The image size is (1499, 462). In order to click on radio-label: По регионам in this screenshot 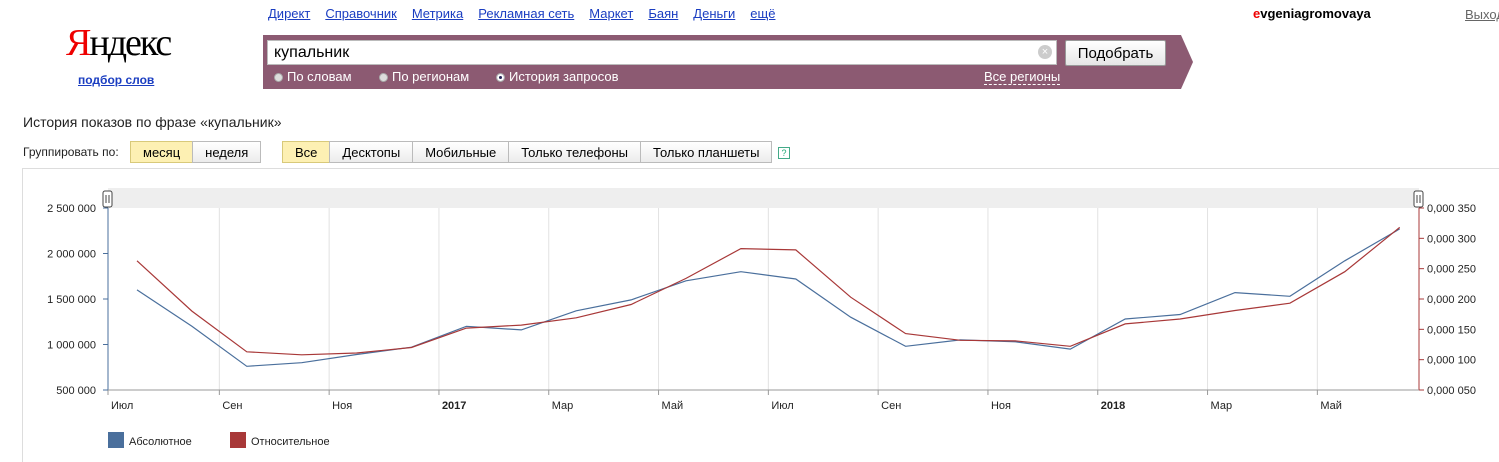, I will do `click(431, 76)`.